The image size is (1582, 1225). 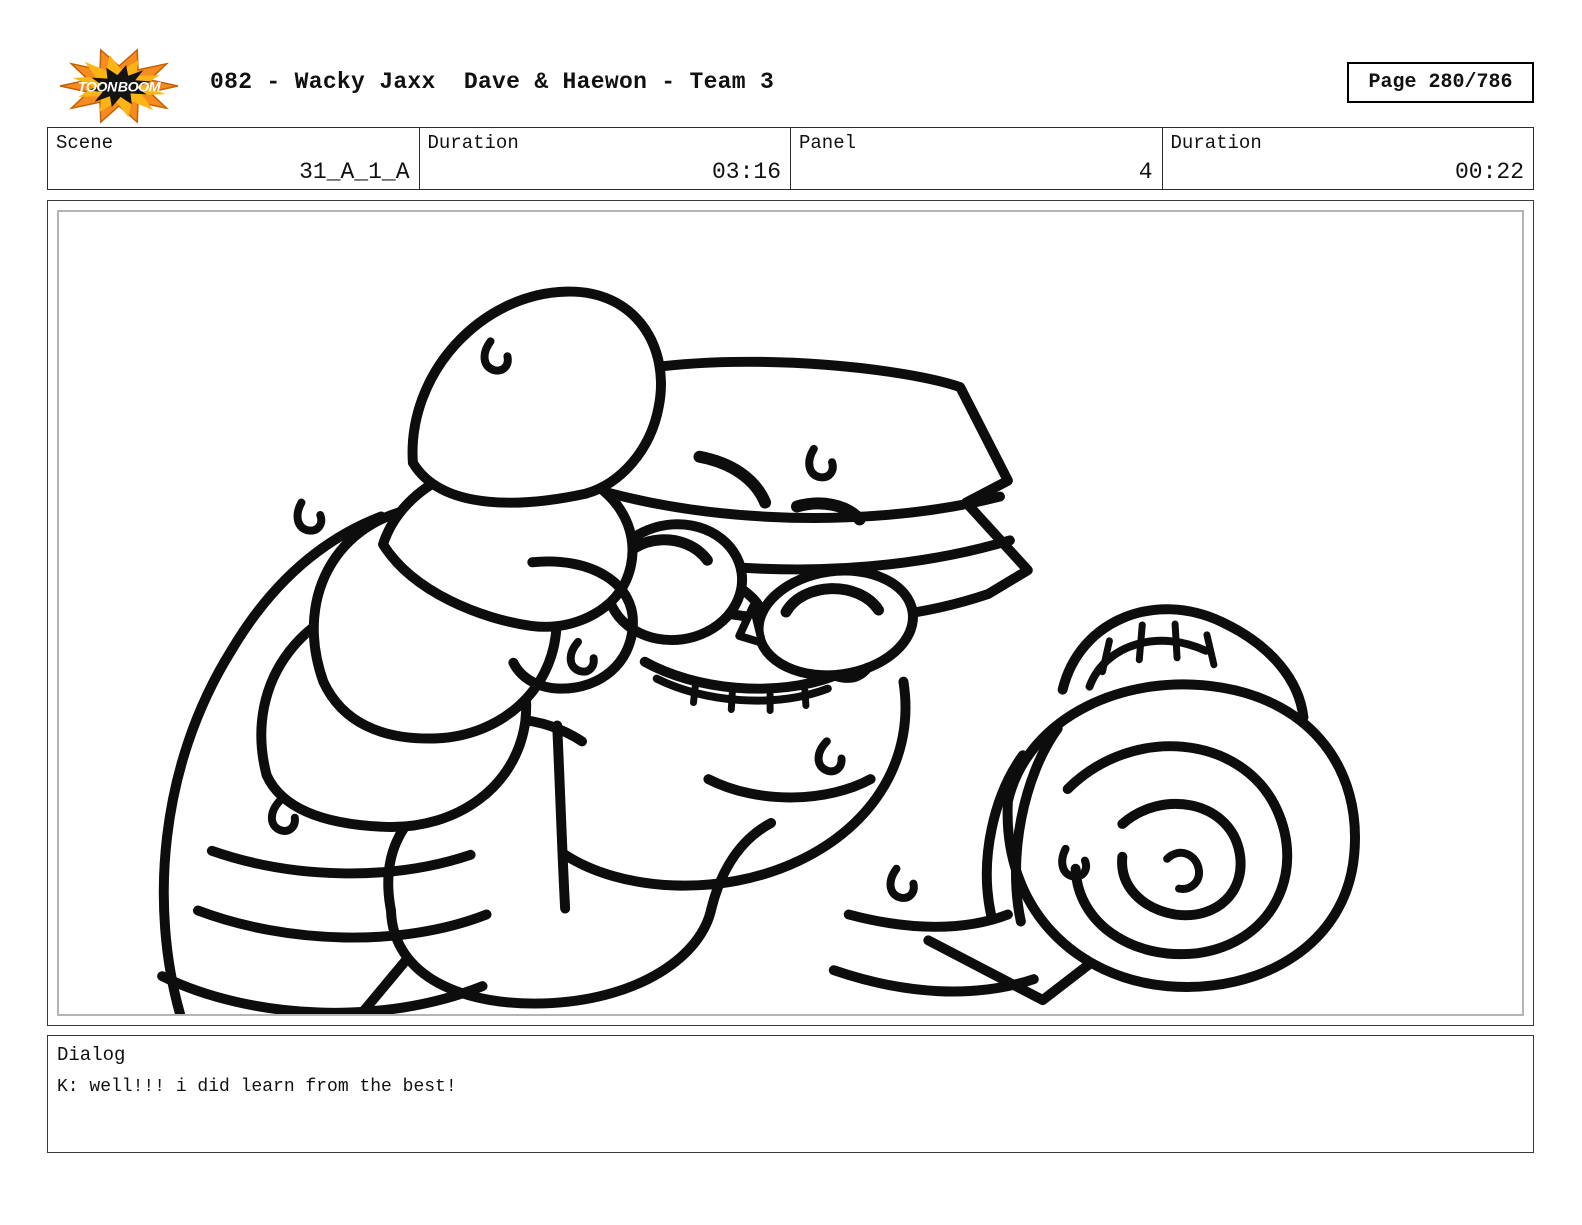 What do you see at coordinates (91, 1055) in the screenshot?
I see `dialog-label: Dialog` at bounding box center [91, 1055].